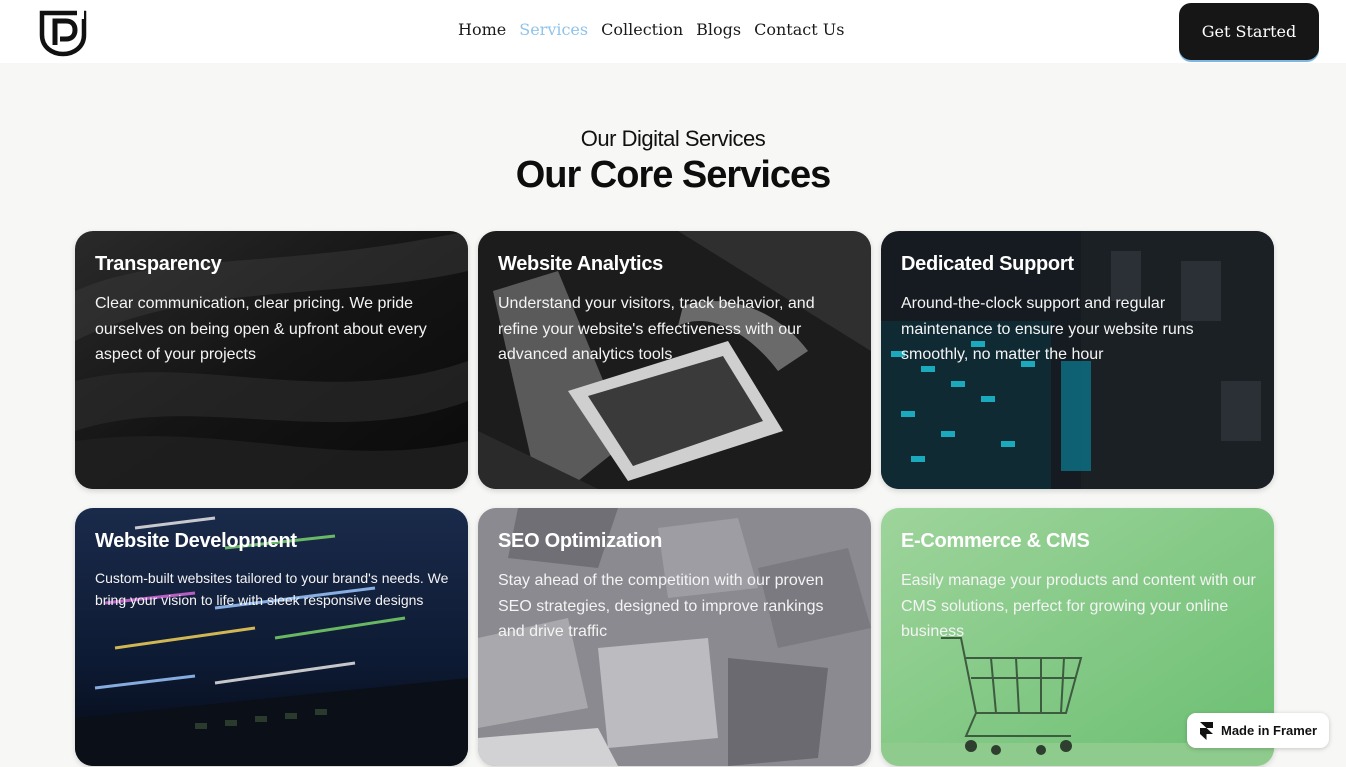  What do you see at coordinates (1249, 31) in the screenshot?
I see `get-started-button: Get Started` at bounding box center [1249, 31].